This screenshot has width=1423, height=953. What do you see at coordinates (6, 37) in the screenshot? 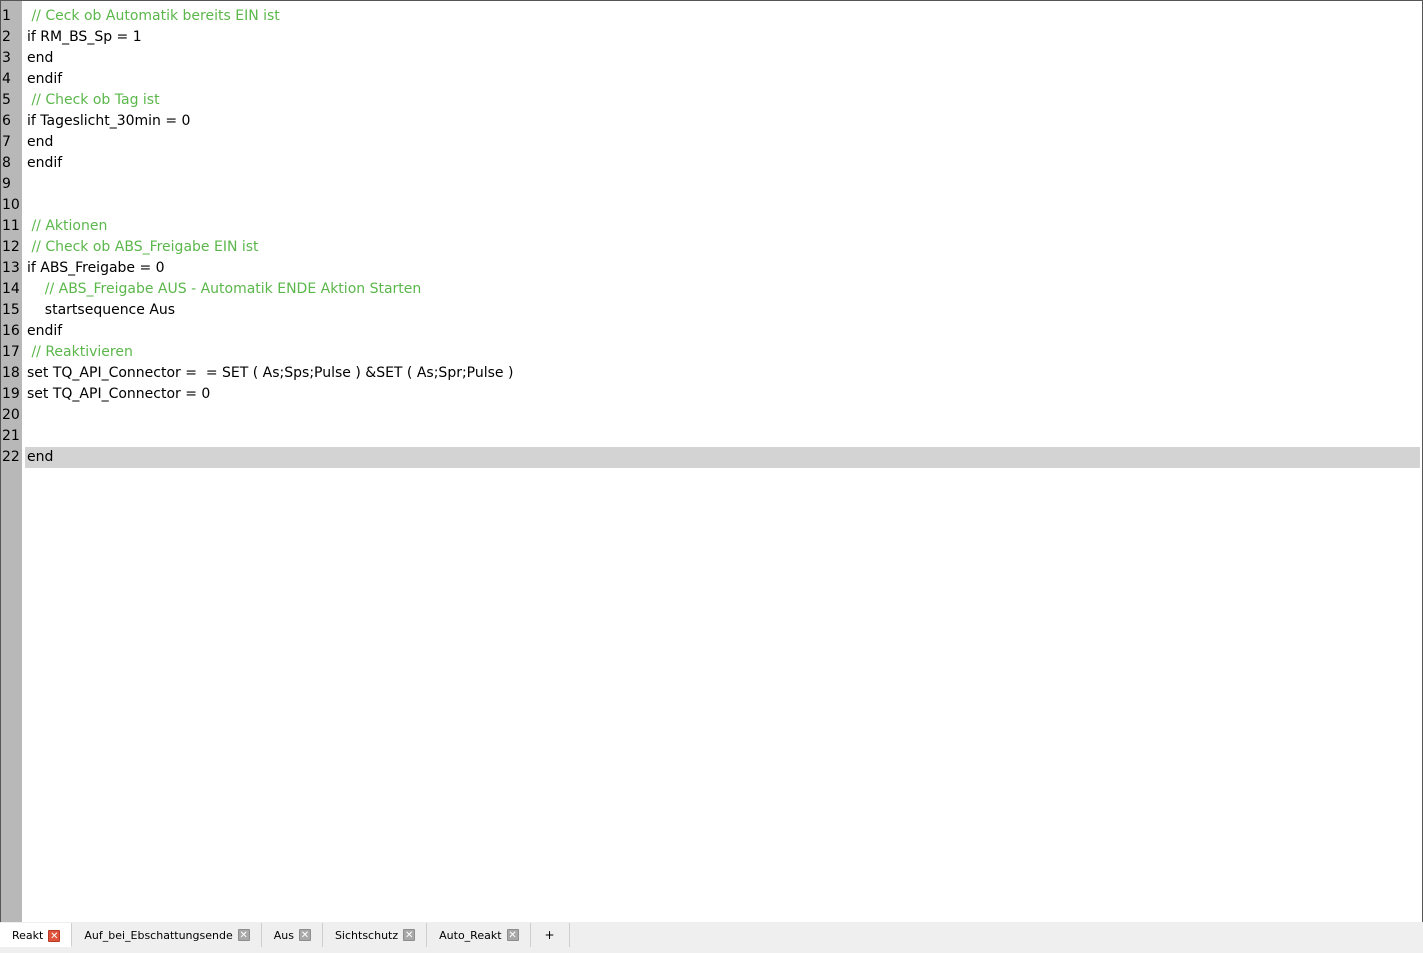
I see `line-number: 2` at bounding box center [6, 37].